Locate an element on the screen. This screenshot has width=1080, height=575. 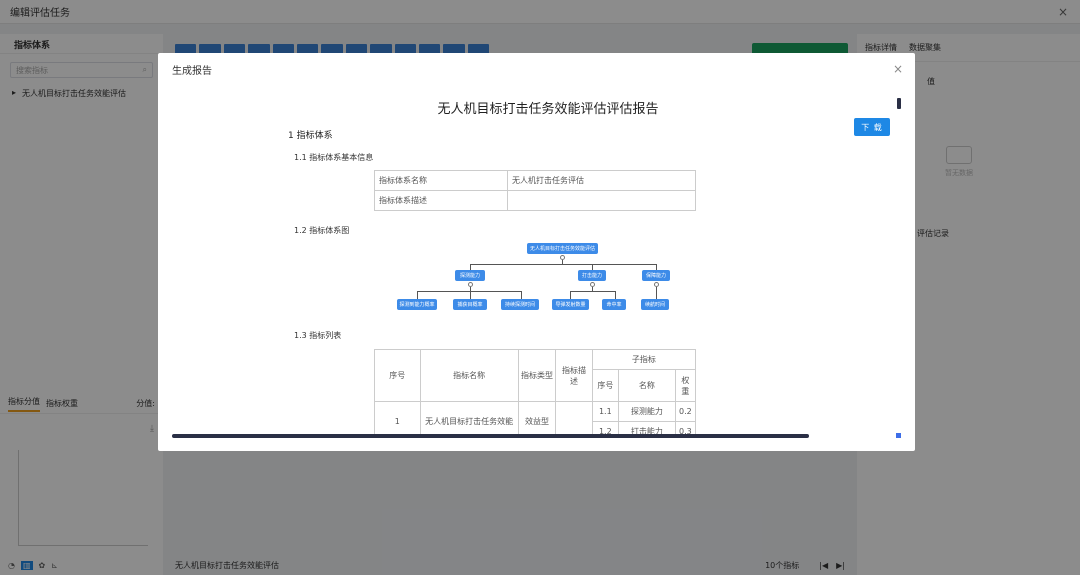
section-1-1-heading: 1.1 指标体系基本信息 is located at coordinates (334, 157).